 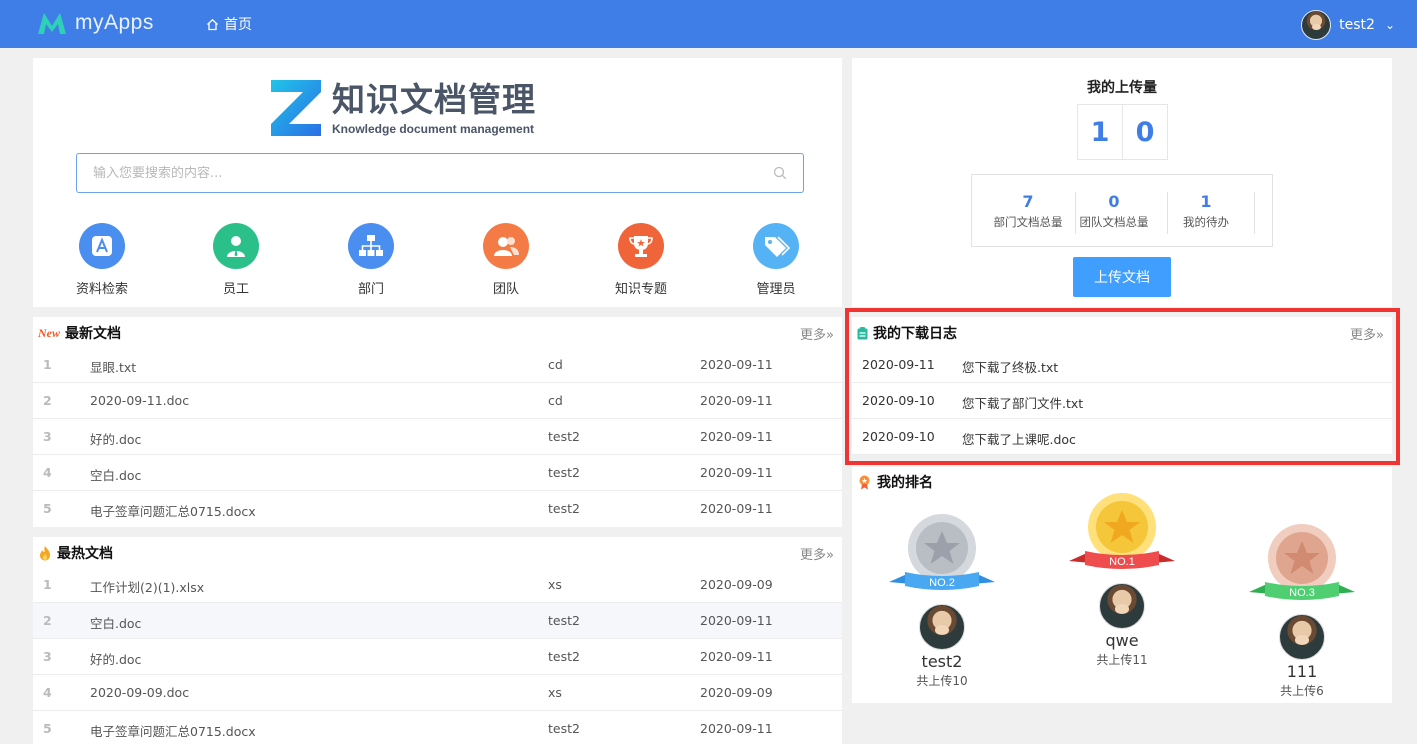 What do you see at coordinates (1122, 182) in the screenshot?
I see `upload-stats-panel: 我的上传量 1 0 7 部门文档总量 0 团队文档总量 1 我的待办 上传文档` at bounding box center [1122, 182].